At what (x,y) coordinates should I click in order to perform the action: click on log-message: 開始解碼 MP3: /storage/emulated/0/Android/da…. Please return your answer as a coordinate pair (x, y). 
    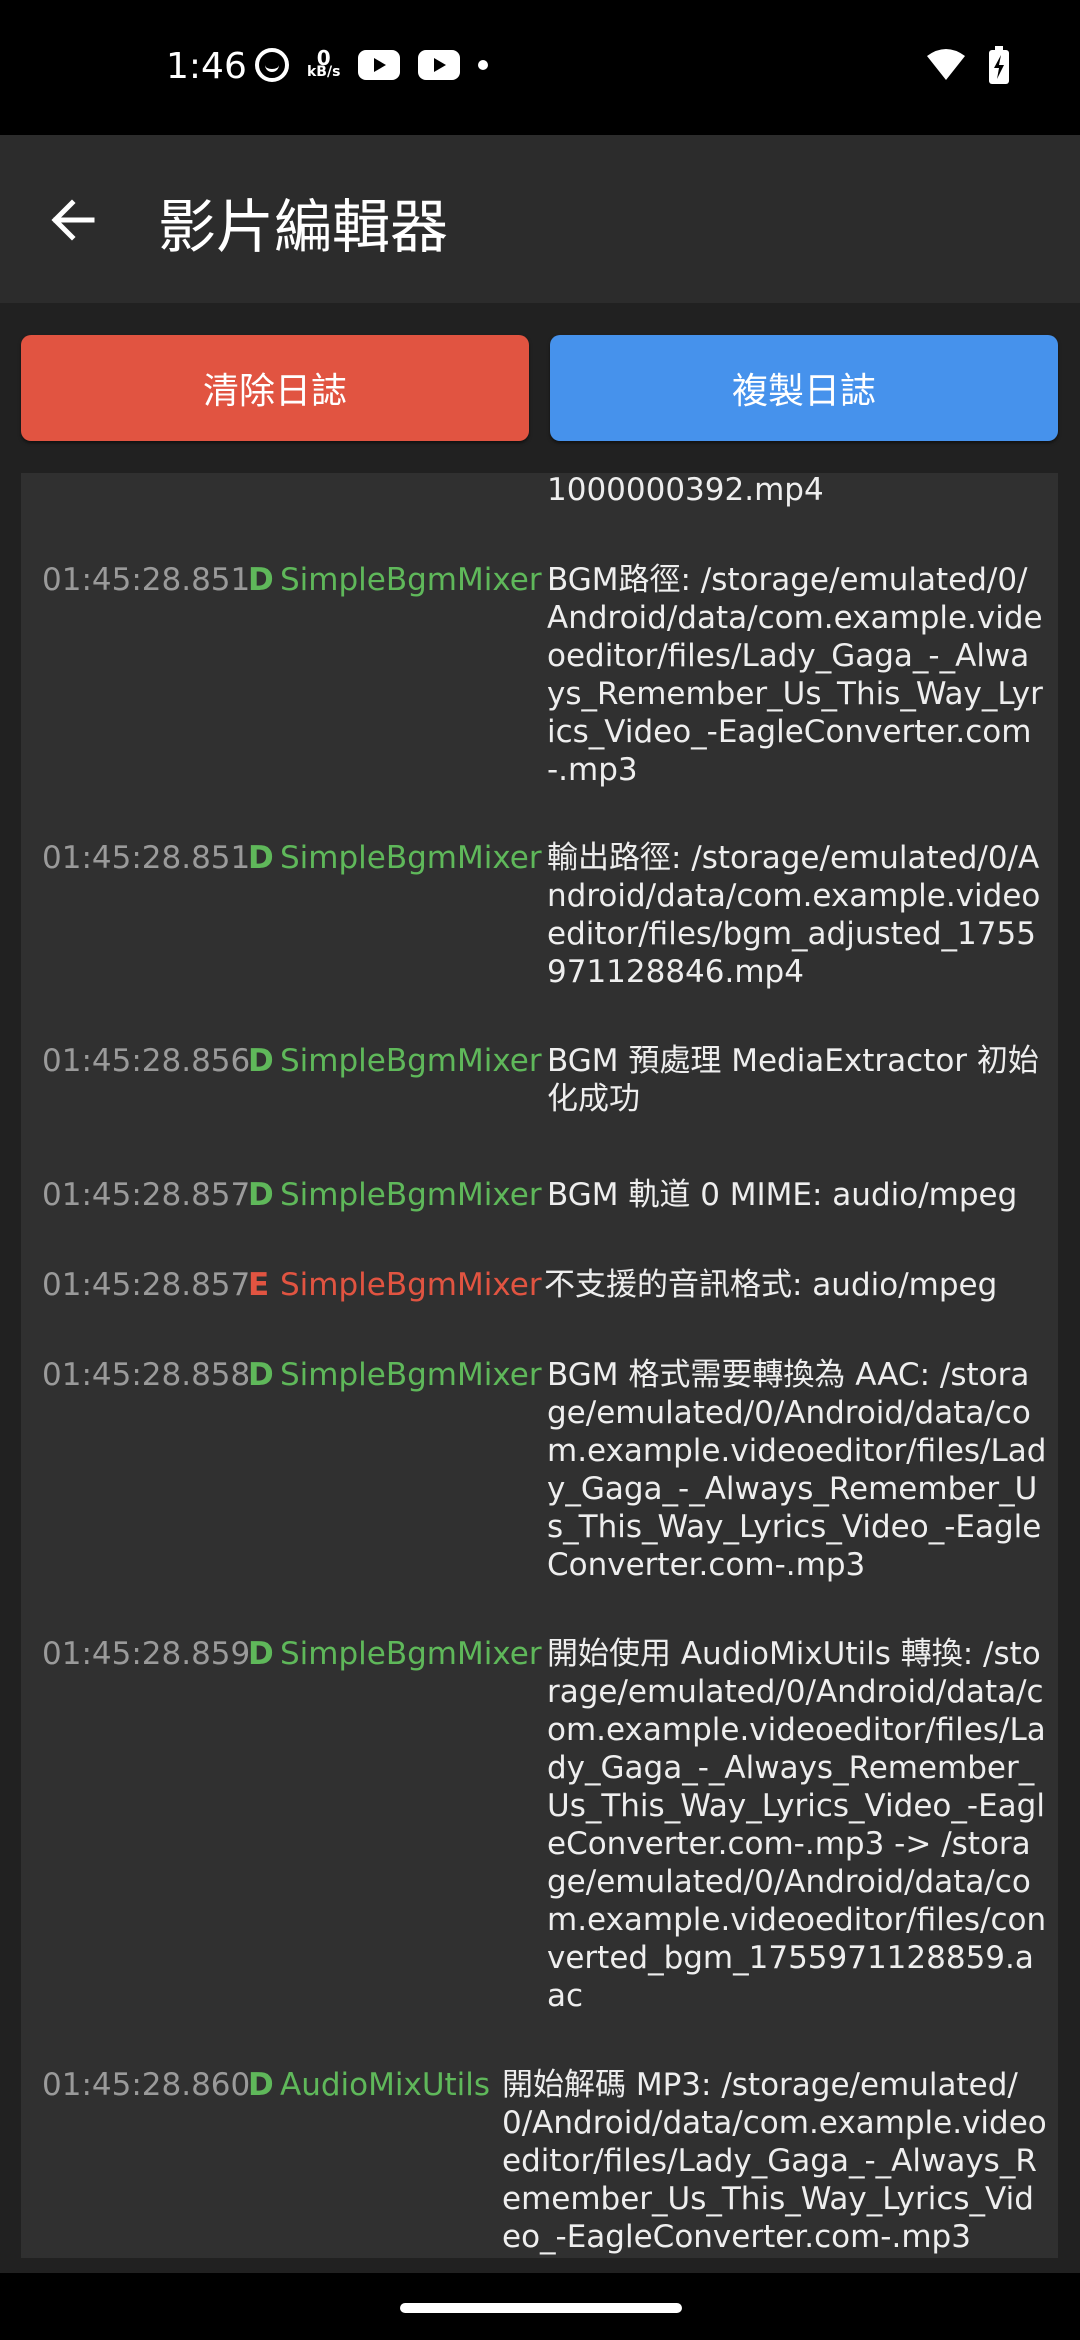
    Looking at the image, I should click on (774, 2161).